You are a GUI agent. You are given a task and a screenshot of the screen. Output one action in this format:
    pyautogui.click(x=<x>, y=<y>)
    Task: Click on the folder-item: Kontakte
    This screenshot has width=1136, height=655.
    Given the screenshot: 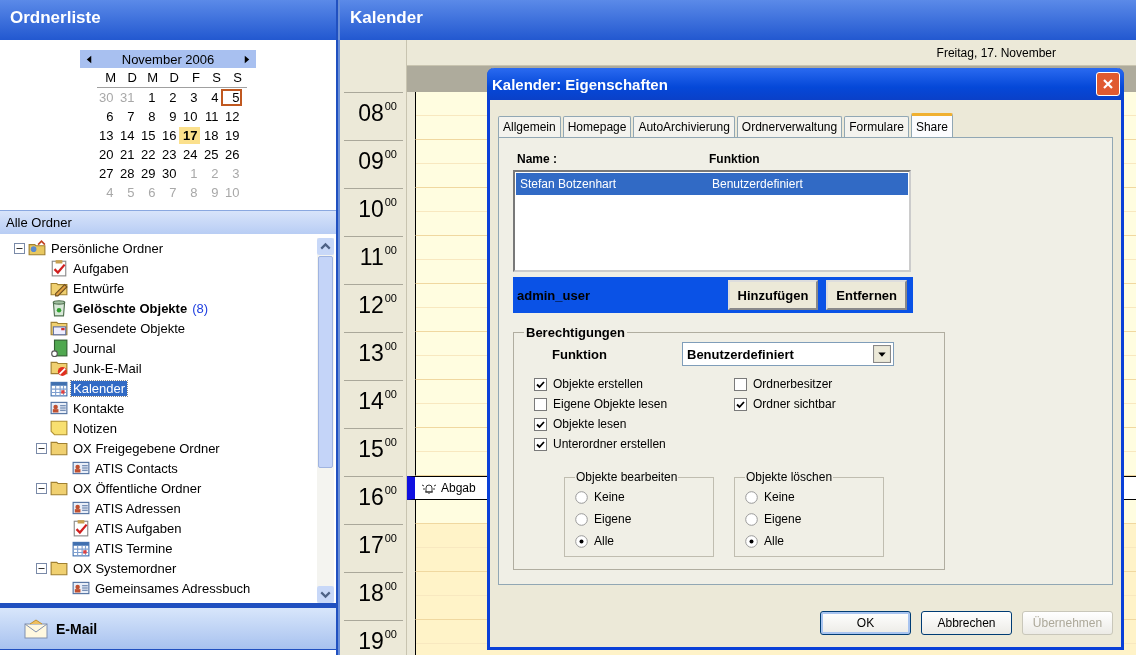 What is the action you would take?
    pyautogui.click(x=99, y=408)
    